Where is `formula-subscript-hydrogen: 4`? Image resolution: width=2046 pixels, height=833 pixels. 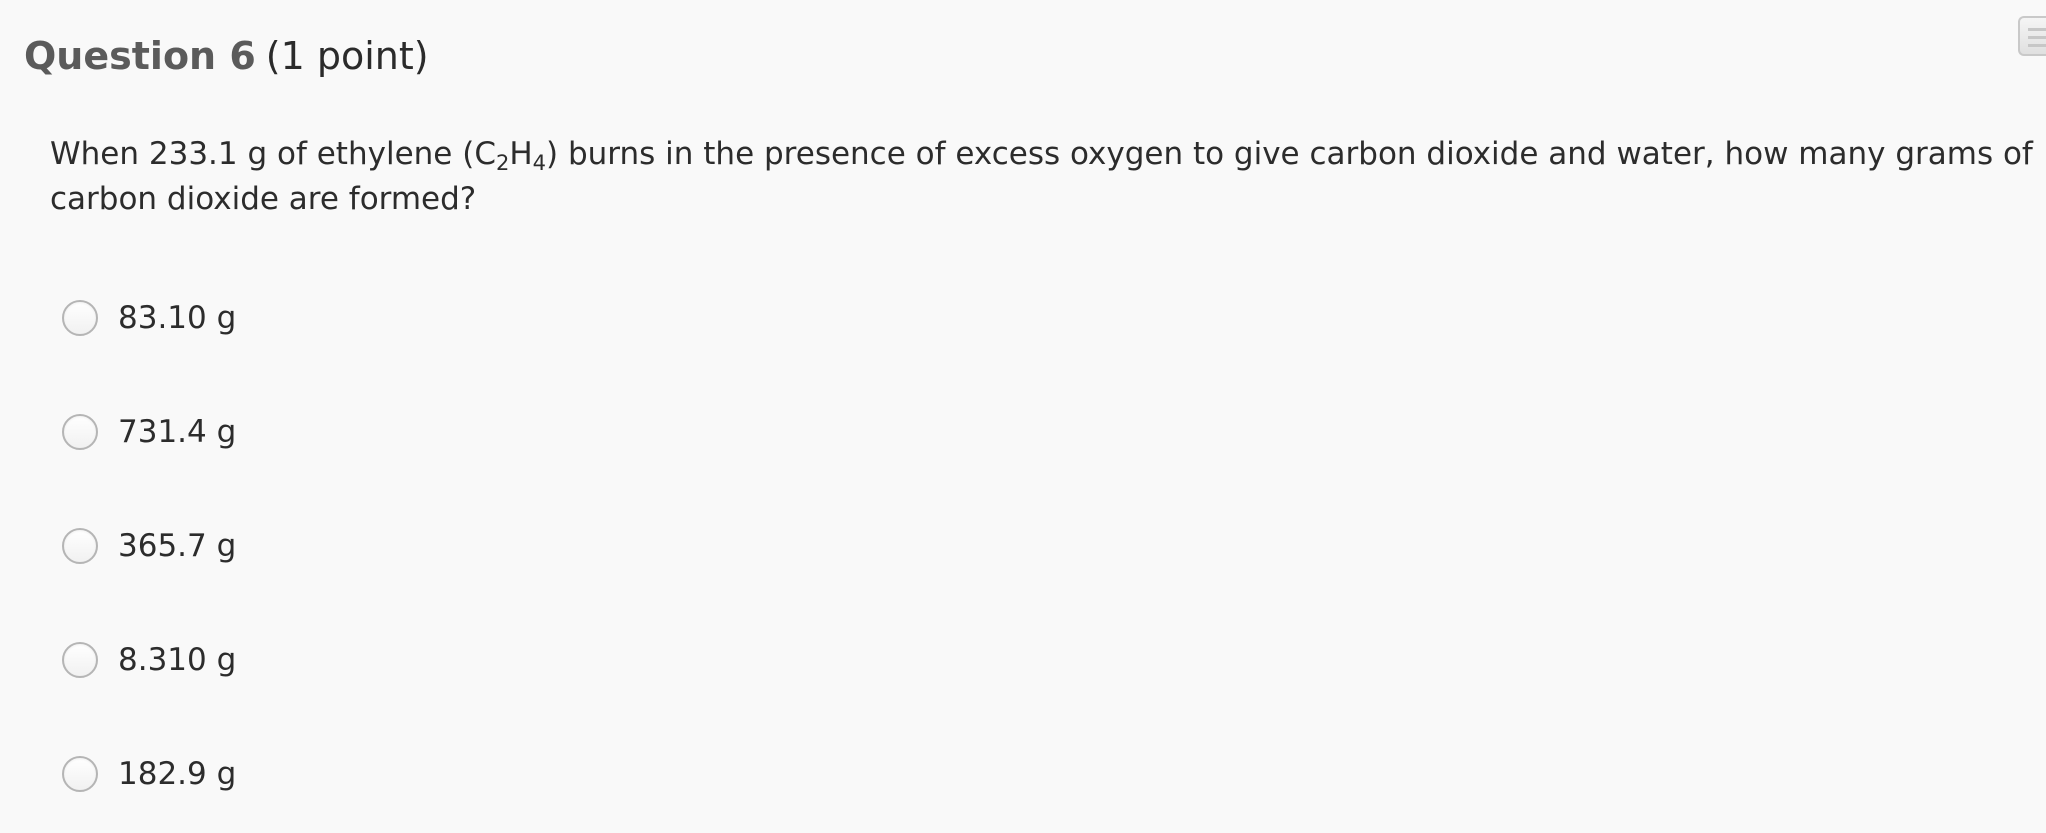
formula-subscript-hydrogen: 4 is located at coordinates (539, 163).